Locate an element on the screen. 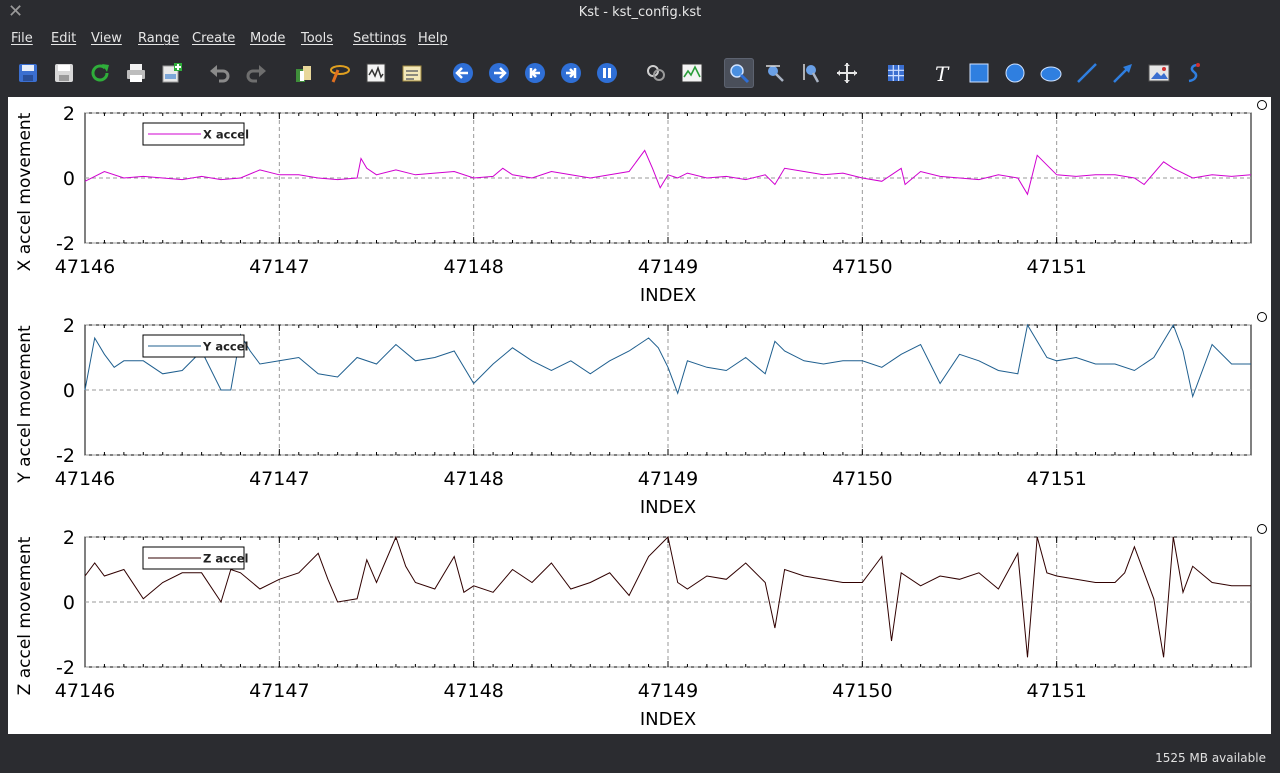  forward-icon is located at coordinates (499, 73).